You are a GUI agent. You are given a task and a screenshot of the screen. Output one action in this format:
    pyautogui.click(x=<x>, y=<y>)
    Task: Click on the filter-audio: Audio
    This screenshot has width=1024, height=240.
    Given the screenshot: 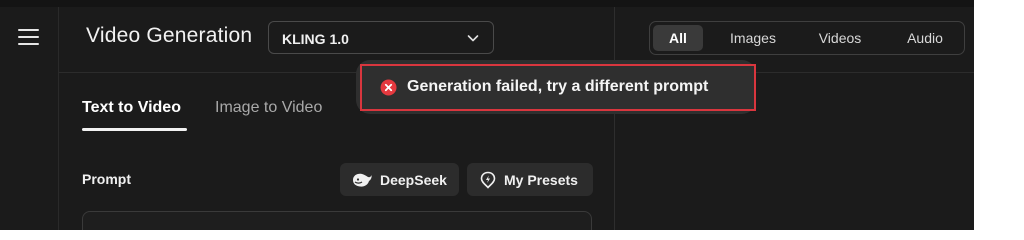 What is the action you would take?
    pyautogui.click(x=925, y=38)
    